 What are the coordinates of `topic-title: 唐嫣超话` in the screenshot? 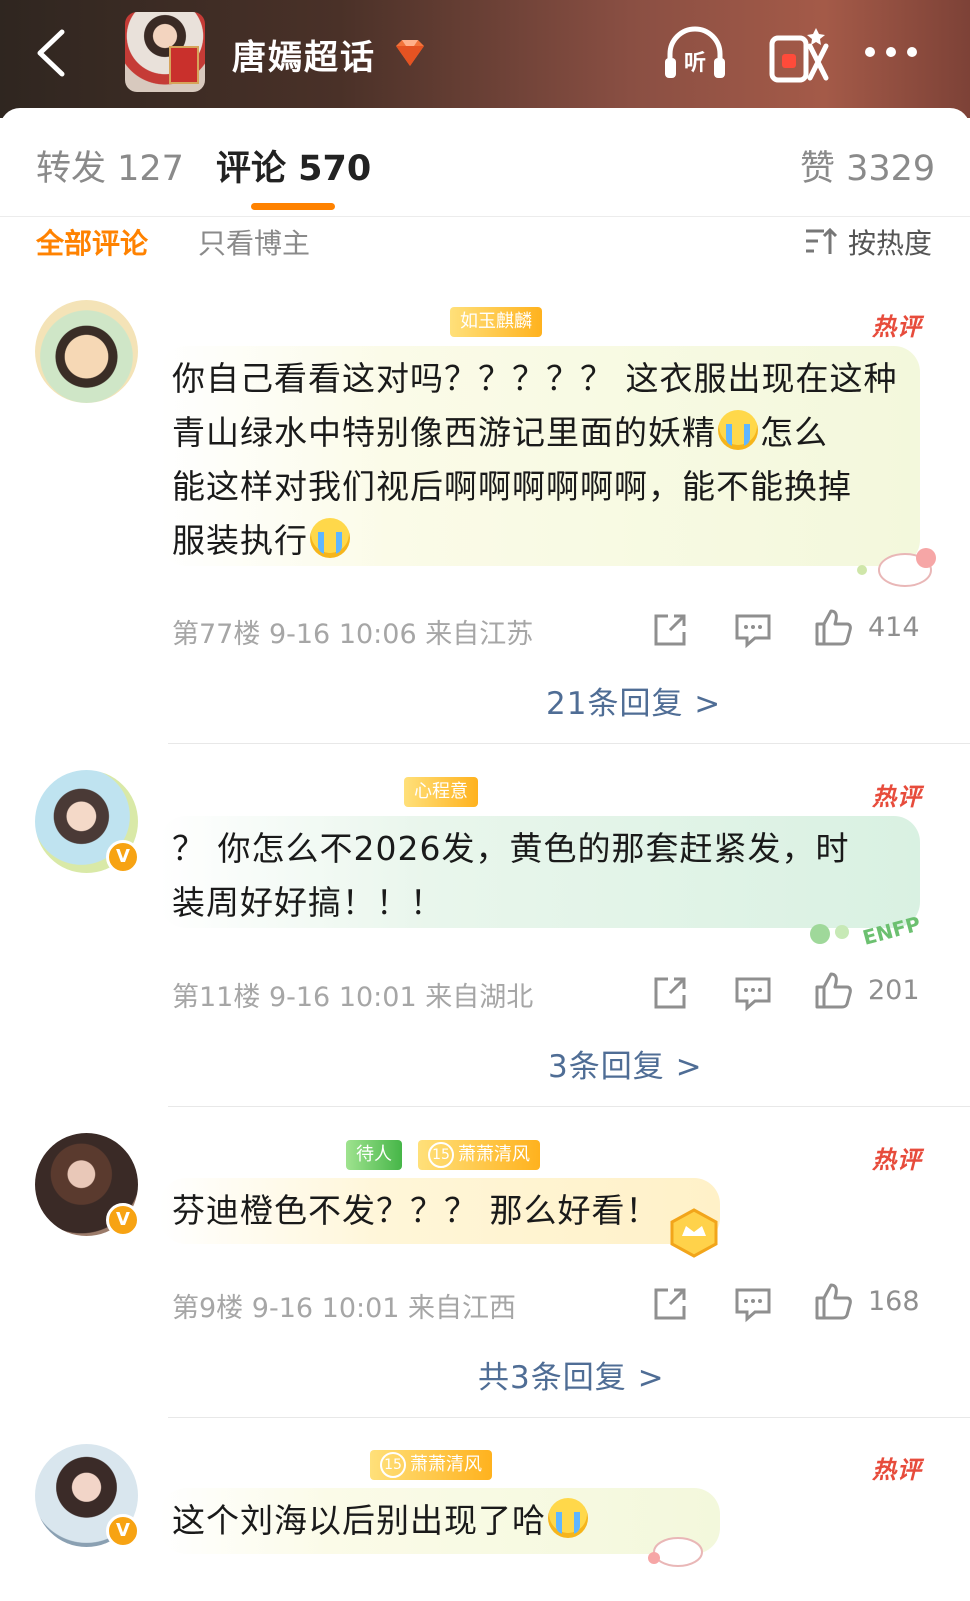 It's located at (304, 54).